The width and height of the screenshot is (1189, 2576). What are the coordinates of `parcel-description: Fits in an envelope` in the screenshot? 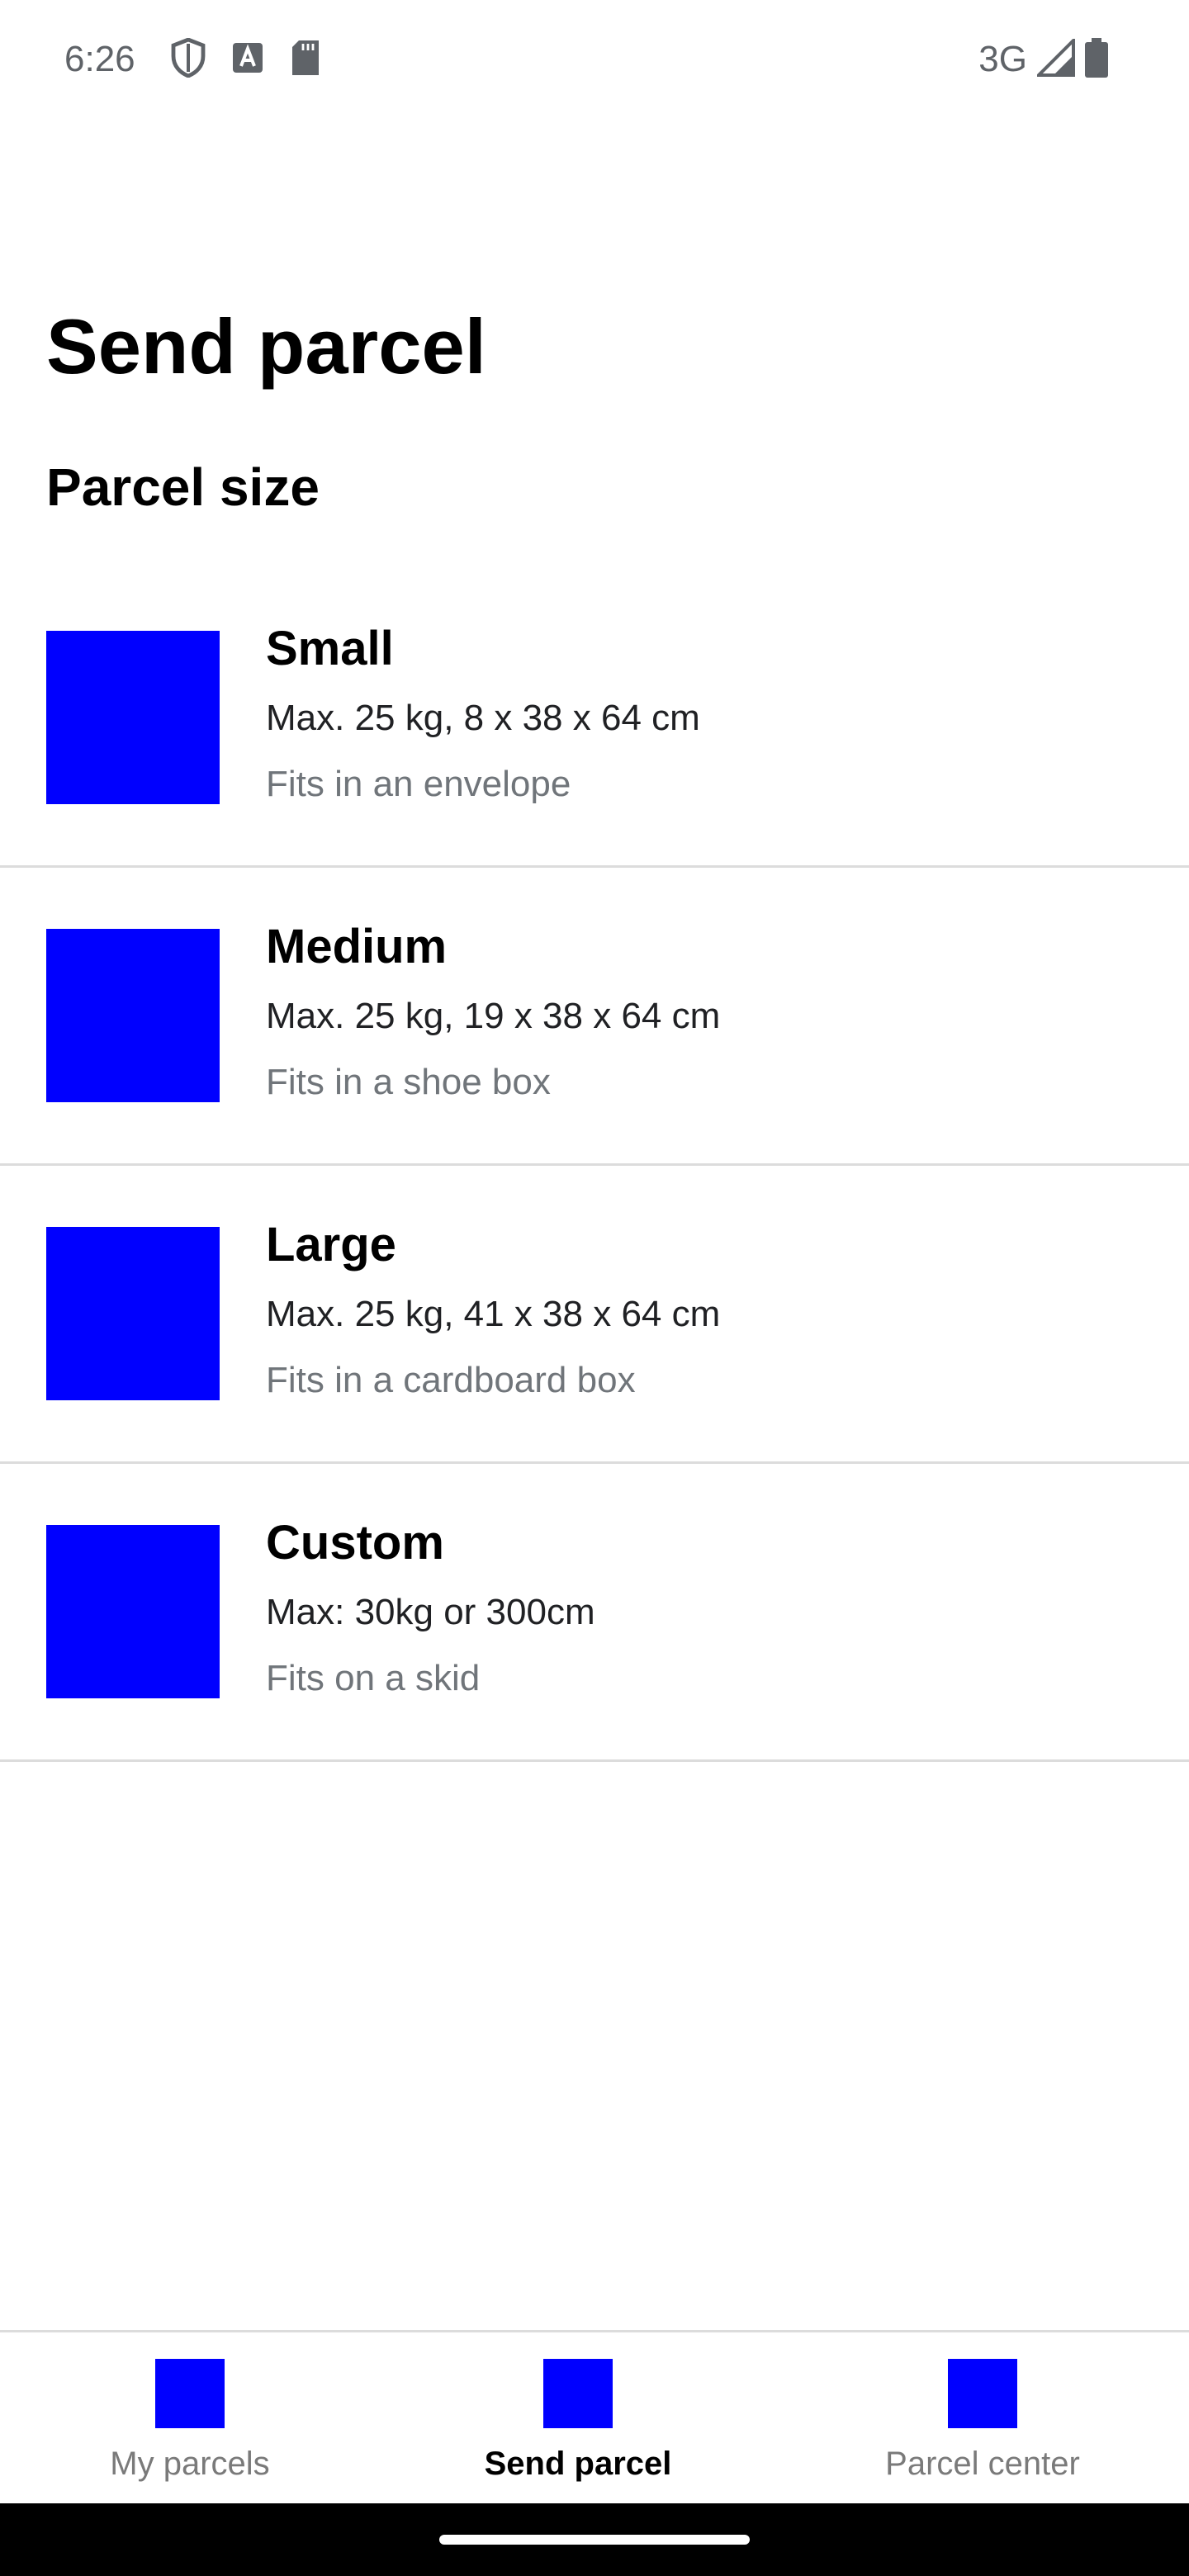 It's located at (418, 784).